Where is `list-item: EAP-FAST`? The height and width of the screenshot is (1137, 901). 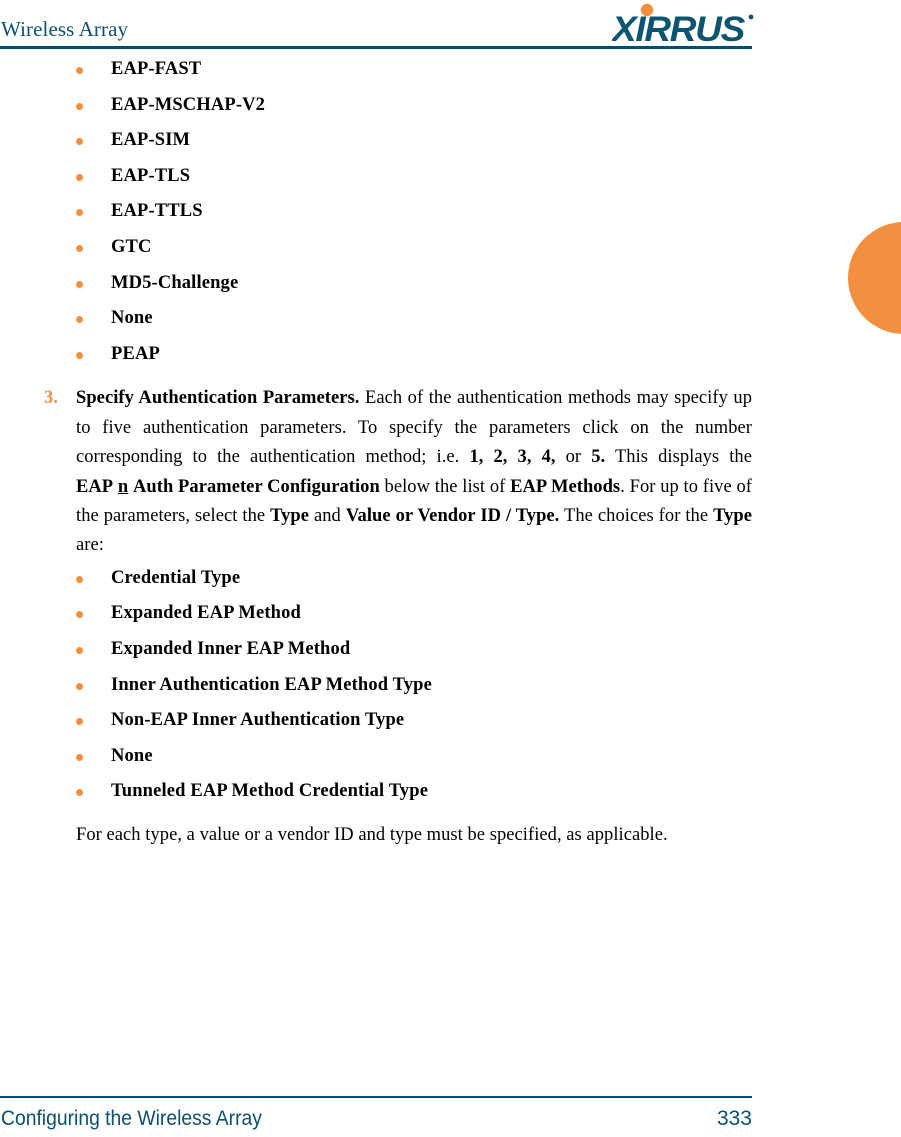
list-item: EAP-FAST is located at coordinates (450, 70).